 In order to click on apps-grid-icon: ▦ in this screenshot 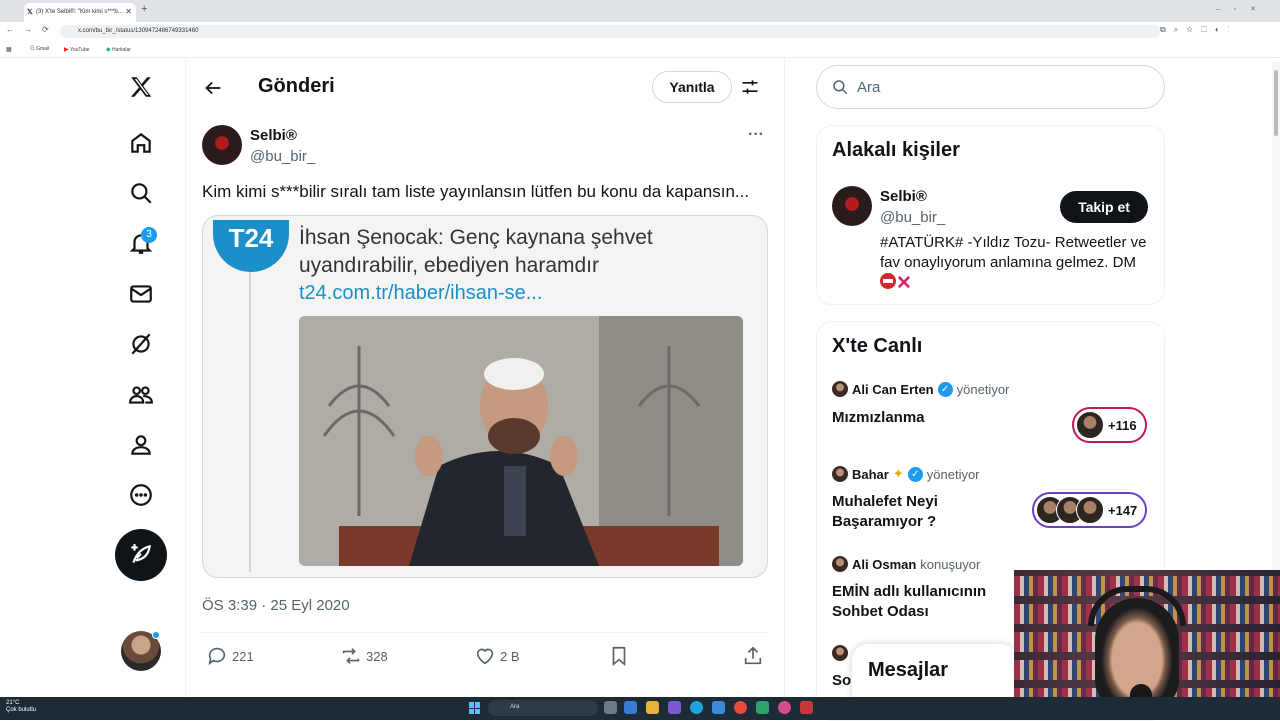, I will do `click(9, 49)`.